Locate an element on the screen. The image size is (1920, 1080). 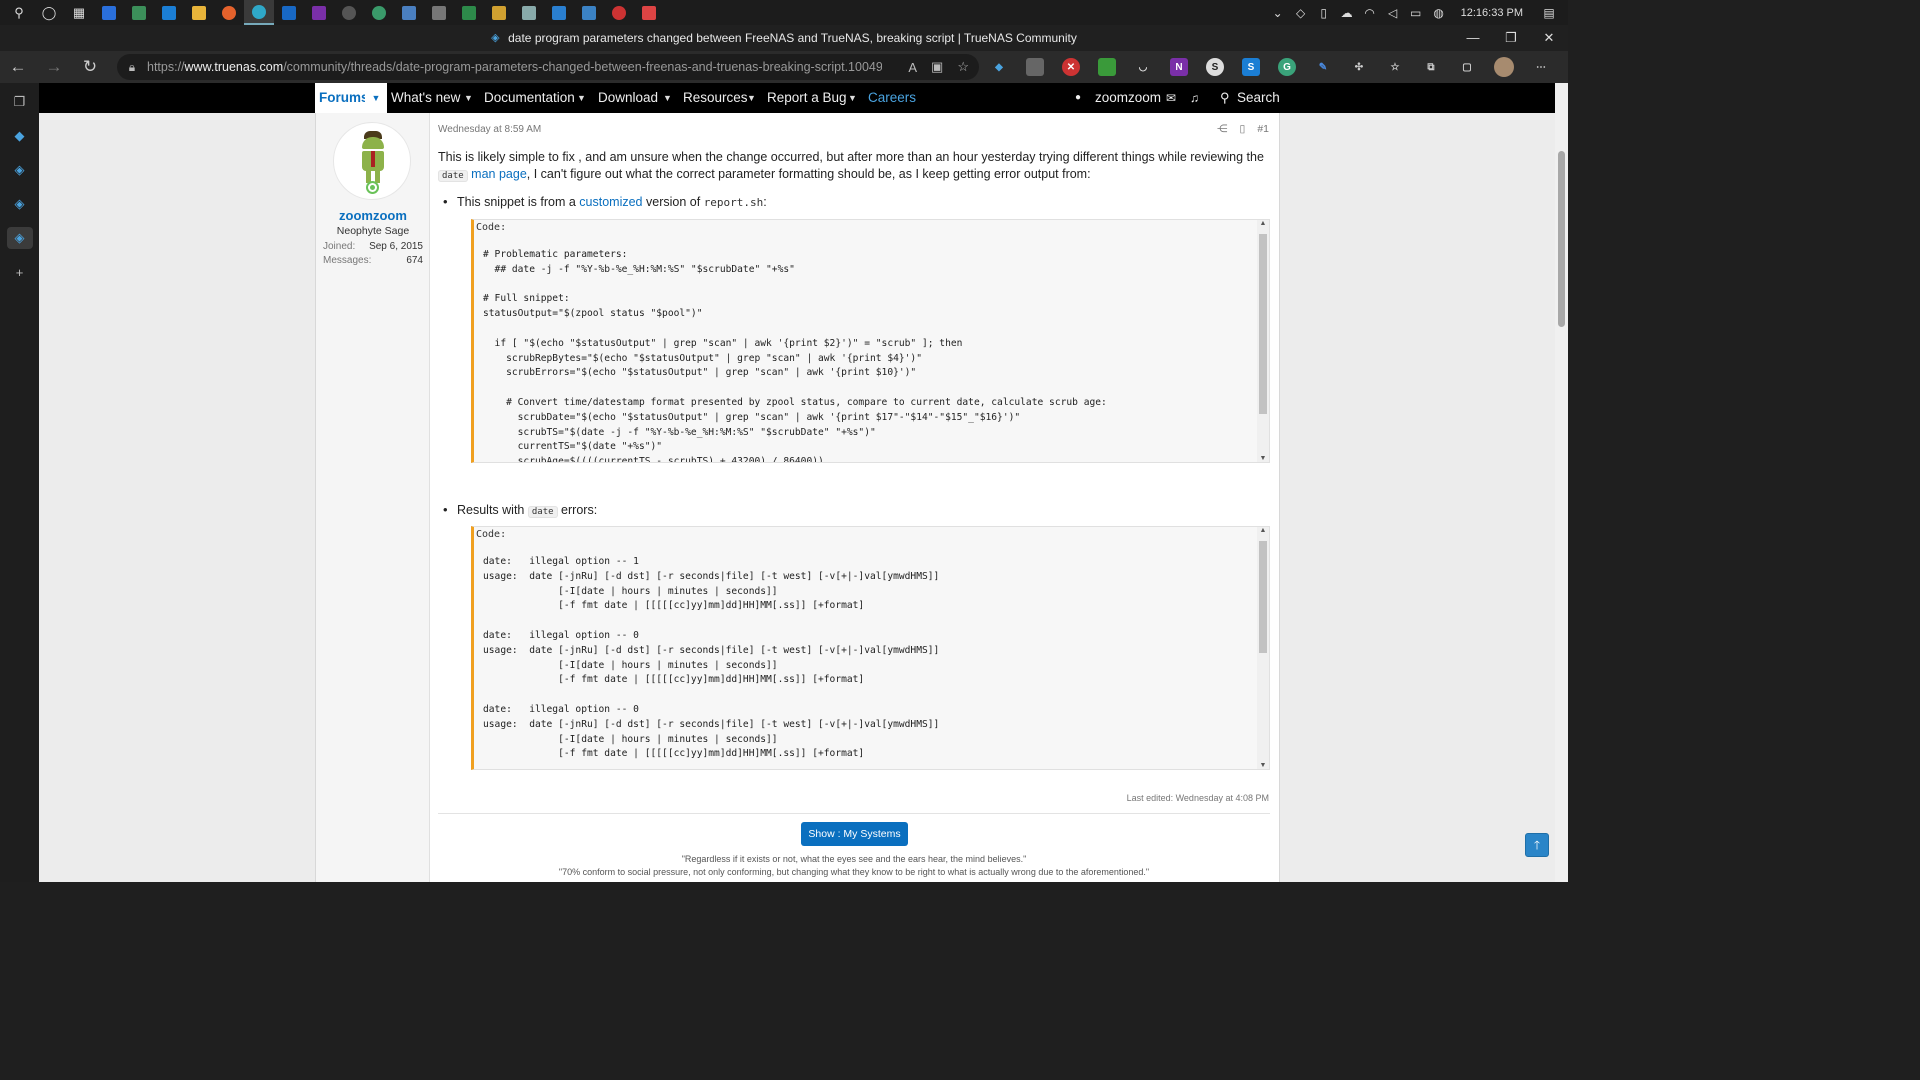
lock-icon: 🔒︎ is located at coordinates (132, 67).